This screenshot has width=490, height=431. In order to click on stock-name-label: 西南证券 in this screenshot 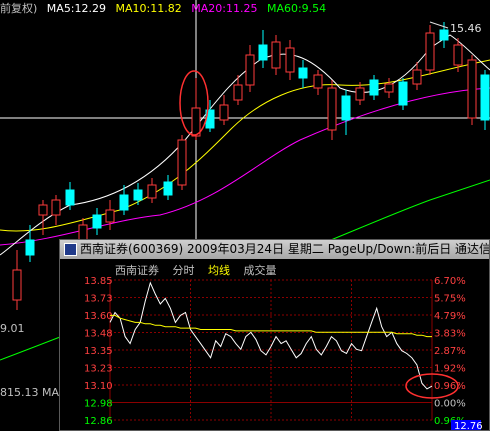, I will do `click(137, 270)`.